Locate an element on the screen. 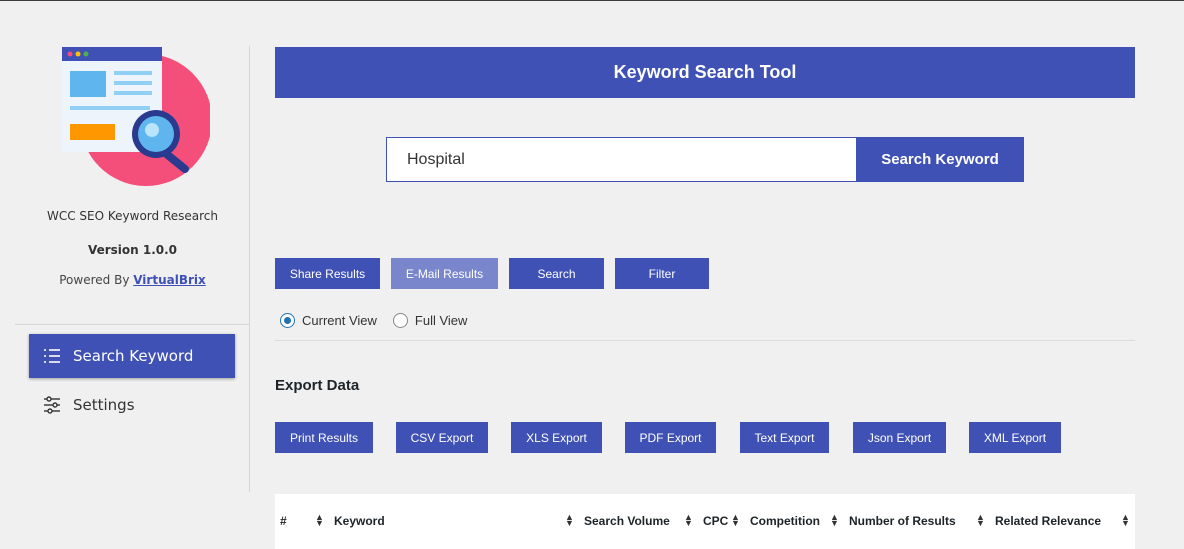 The width and height of the screenshot is (1184, 549). page-title: Keyword Search Tool is located at coordinates (705, 72).